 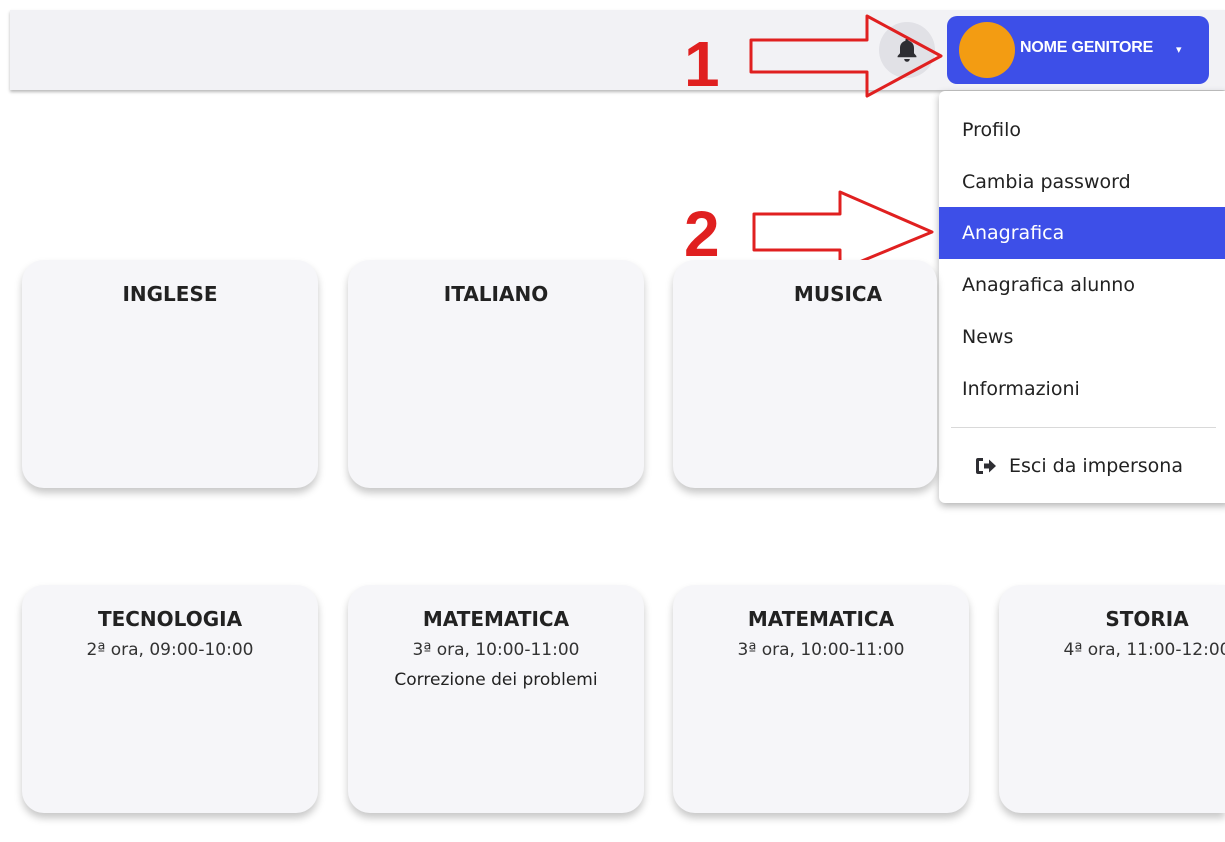 I want to click on menu-item-esci-da-impersona: Esci da impersona, so click(x=1082, y=466).